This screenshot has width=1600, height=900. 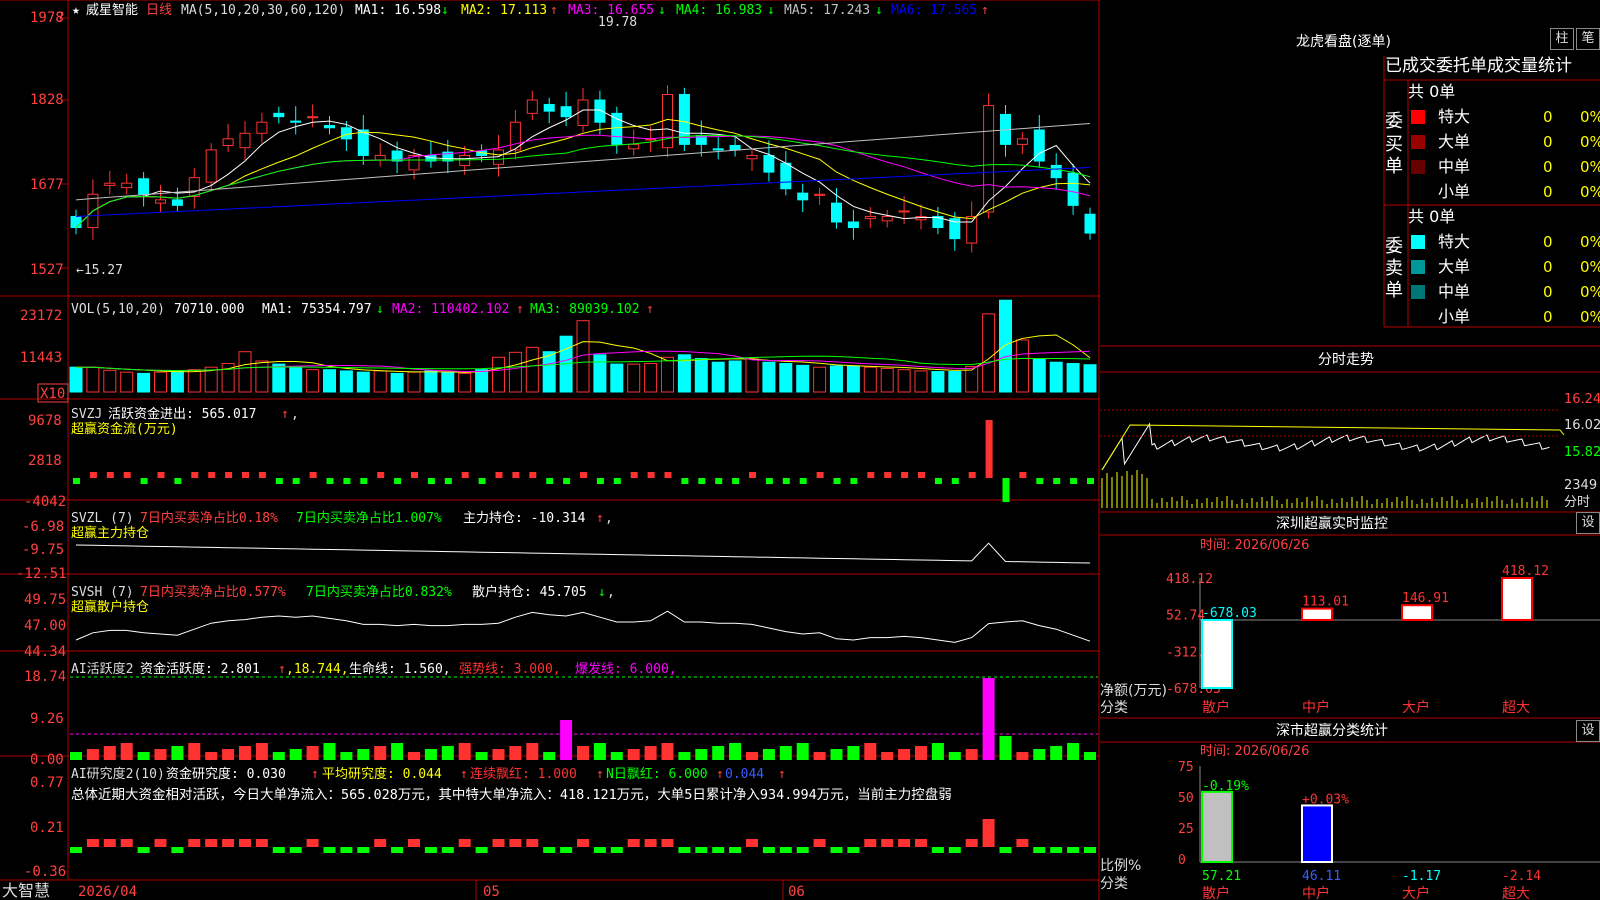 What do you see at coordinates (285, 414) in the screenshot?
I see `svzj-arrow: ↑` at bounding box center [285, 414].